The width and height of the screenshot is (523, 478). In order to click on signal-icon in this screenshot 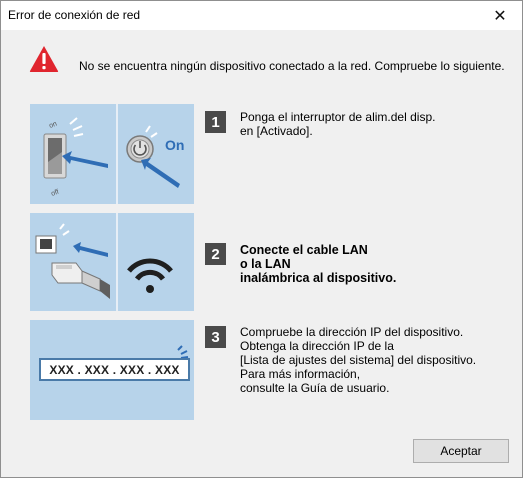, I will do `click(183, 352)`.